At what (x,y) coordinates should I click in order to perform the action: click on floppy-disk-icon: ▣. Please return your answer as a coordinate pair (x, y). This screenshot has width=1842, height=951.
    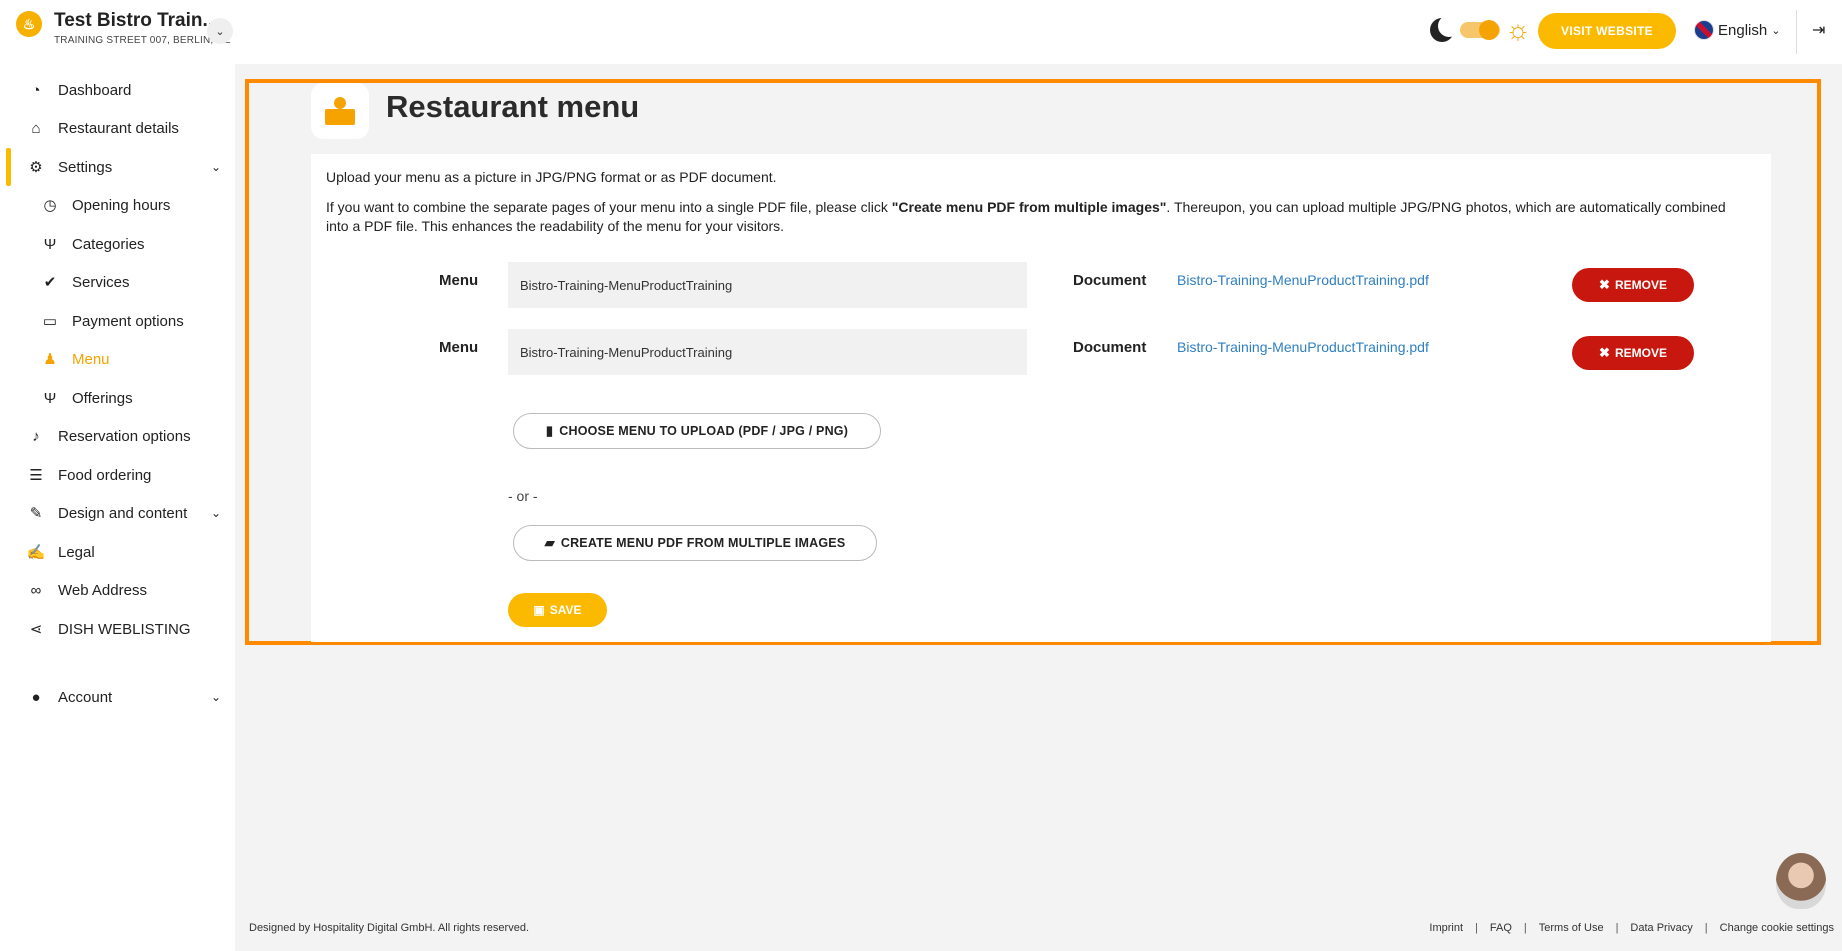
    Looking at the image, I should click on (539, 610).